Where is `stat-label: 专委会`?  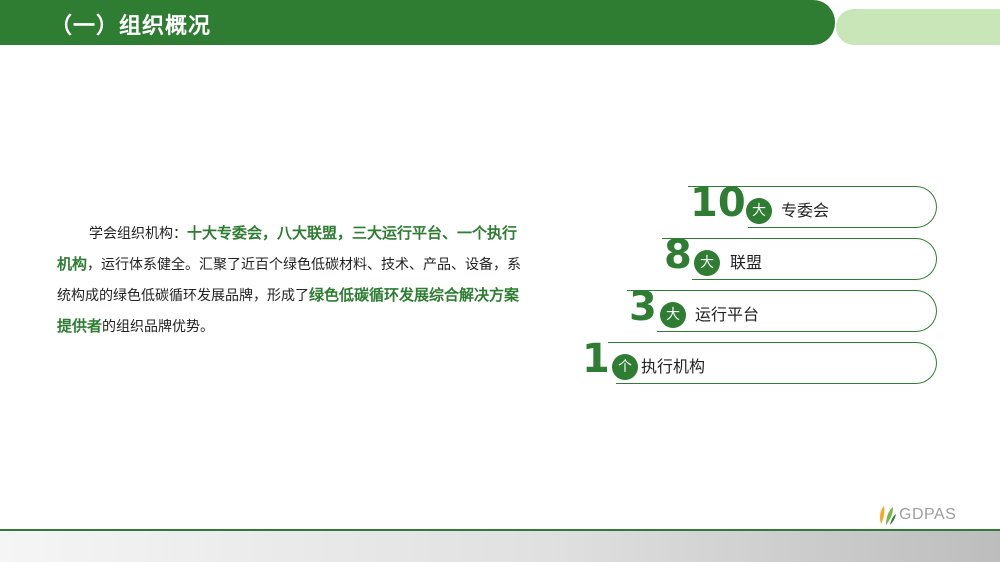 stat-label: 专委会 is located at coordinates (805, 210).